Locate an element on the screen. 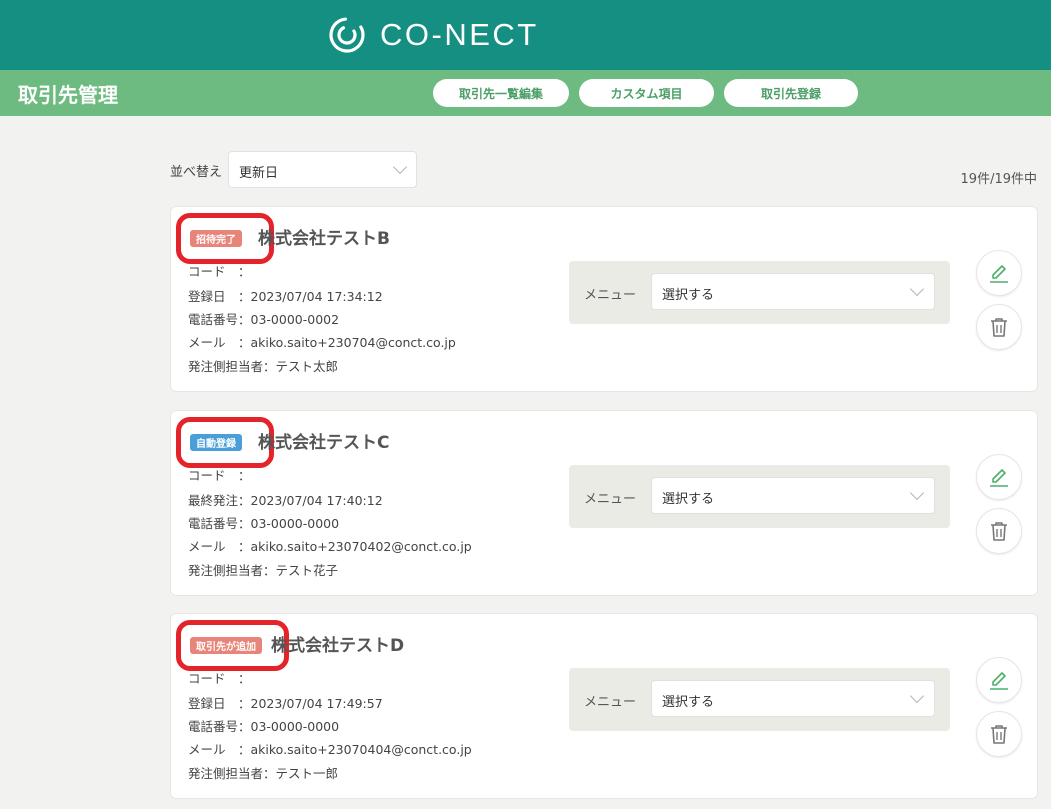 The width and height of the screenshot is (1051, 809). field-registered: 登録日 ：2023/07/04 17:49:57 is located at coordinates (285, 703).